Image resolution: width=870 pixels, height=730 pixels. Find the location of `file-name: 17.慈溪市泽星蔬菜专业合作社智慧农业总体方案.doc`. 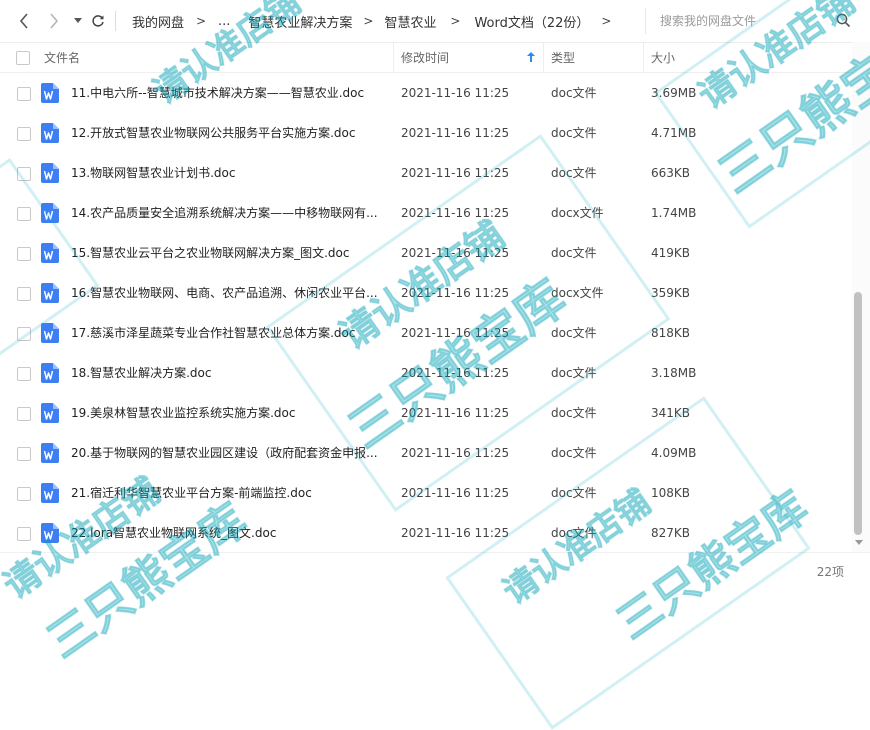

file-name: 17.慈溪市泽星蔬菜专业合作社智慧农业总体方案.doc is located at coordinates (228, 333).